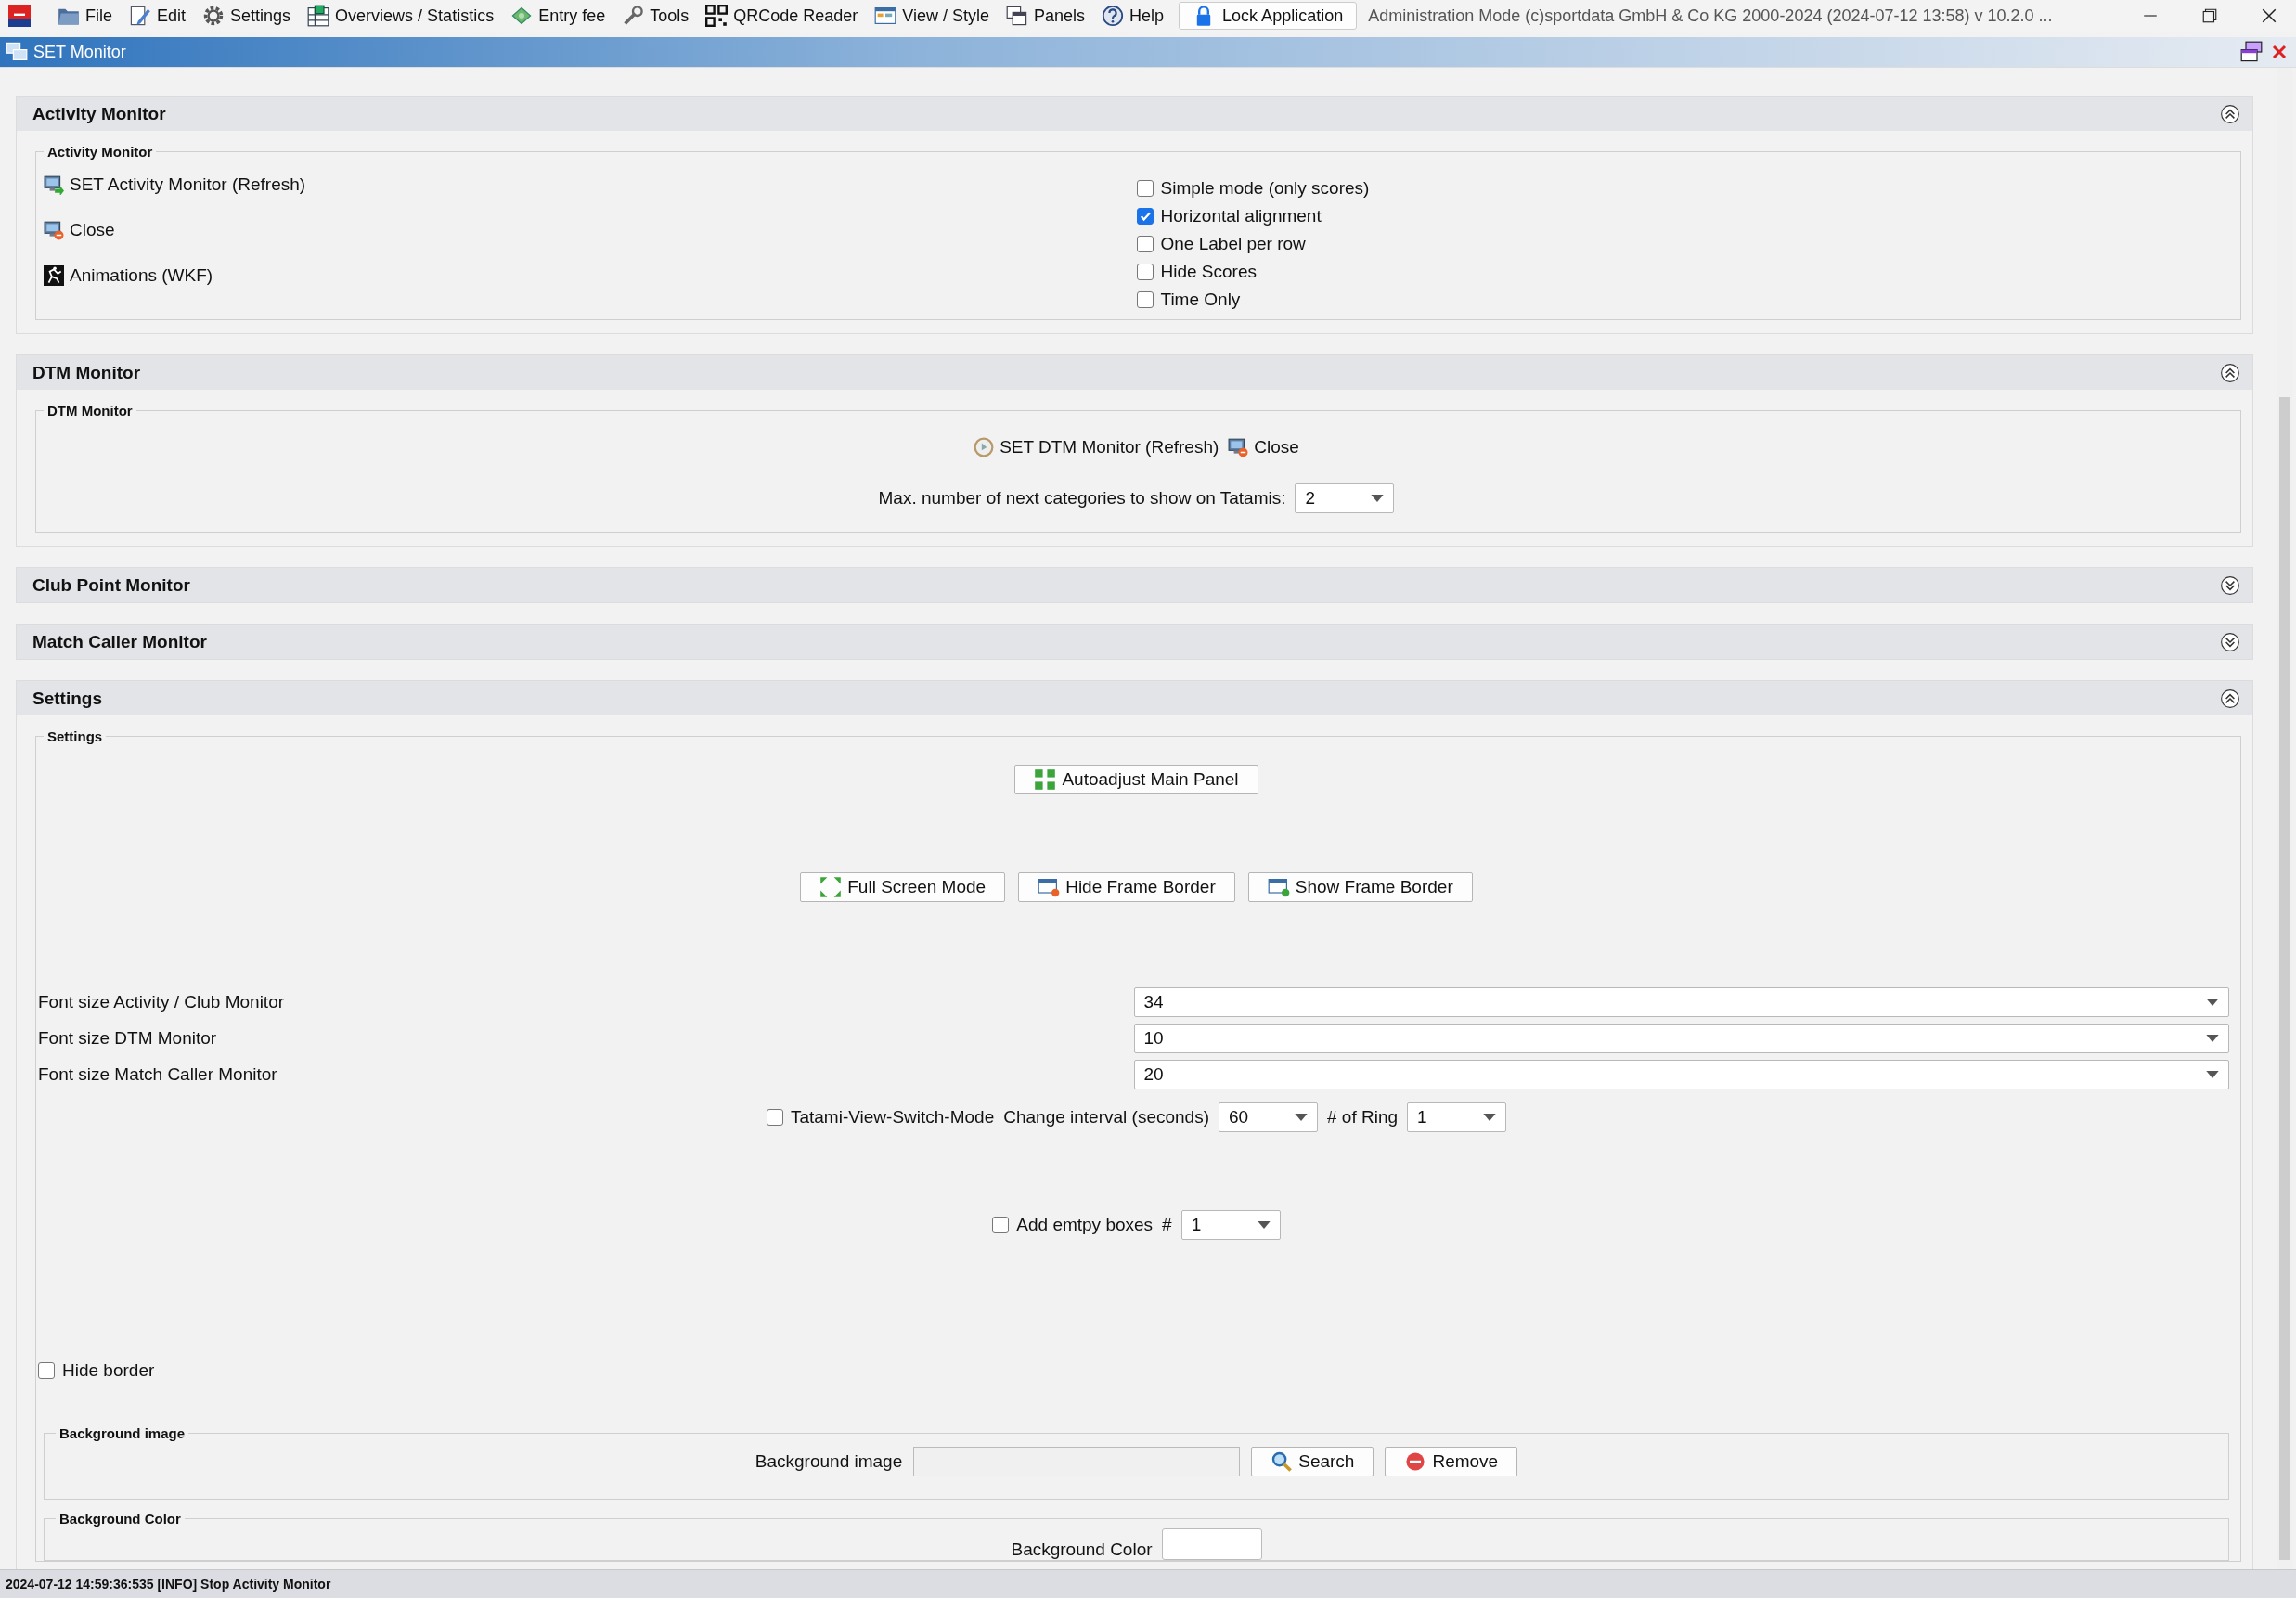 This screenshot has width=2296, height=1598. Describe the element at coordinates (558, 16) in the screenshot. I see `menu-item: Entry fee` at that location.